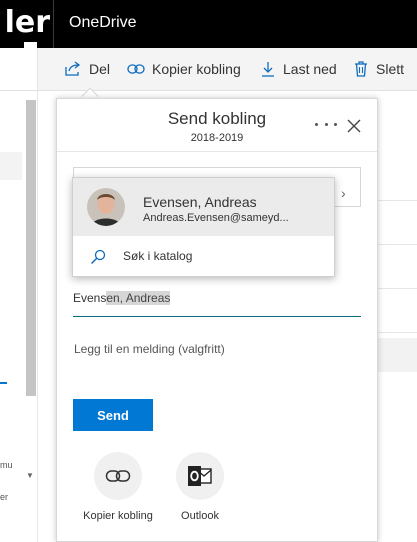 The height and width of the screenshot is (542, 417). I want to click on download-icon, so click(268, 69).